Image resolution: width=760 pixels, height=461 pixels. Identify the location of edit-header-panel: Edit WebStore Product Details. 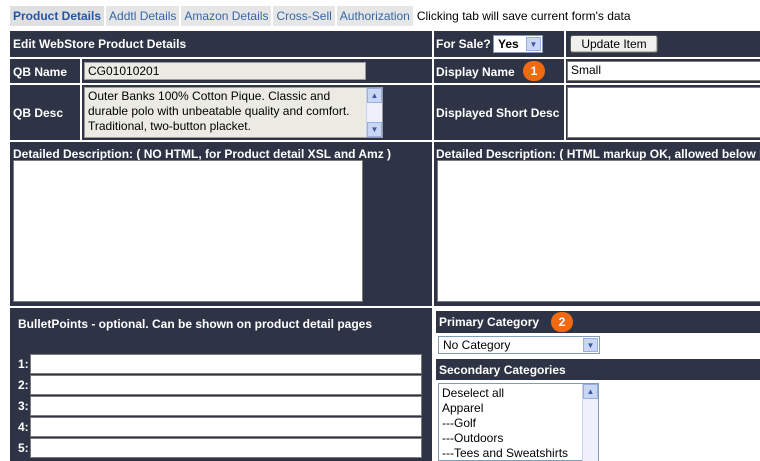
(221, 44).